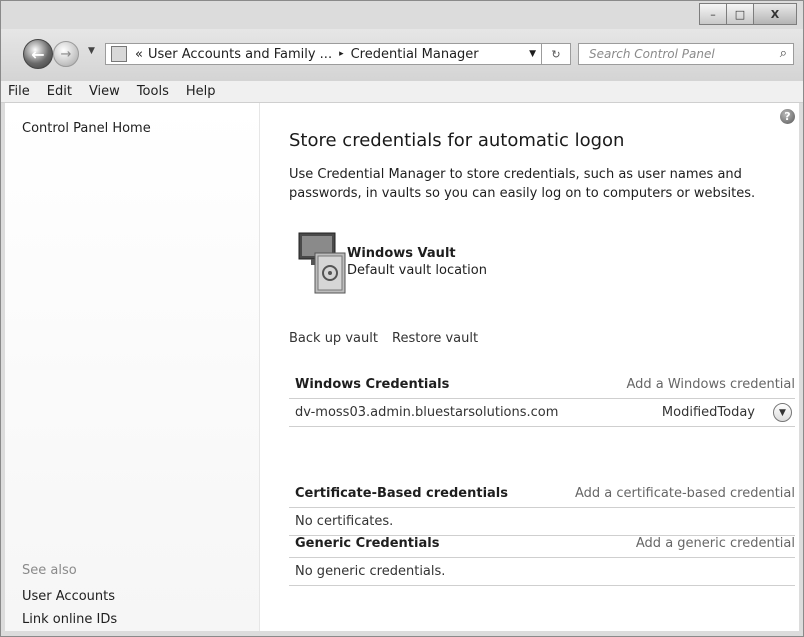 Image resolution: width=804 pixels, height=637 pixels. Describe the element at coordinates (119, 54) in the screenshot. I see `control-panel-icon` at that location.